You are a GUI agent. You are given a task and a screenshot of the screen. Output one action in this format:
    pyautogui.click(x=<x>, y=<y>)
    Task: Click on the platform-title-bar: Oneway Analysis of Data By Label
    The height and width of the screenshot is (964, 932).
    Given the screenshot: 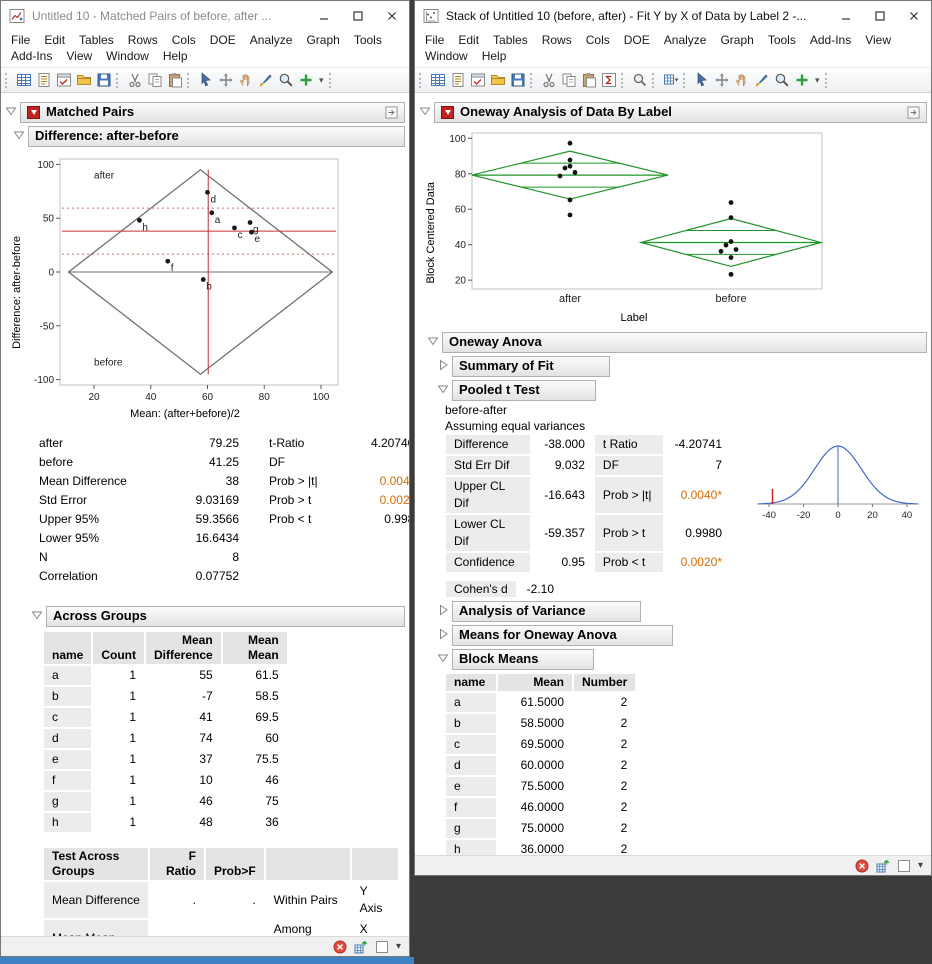 What is the action you would take?
    pyautogui.click(x=680, y=112)
    